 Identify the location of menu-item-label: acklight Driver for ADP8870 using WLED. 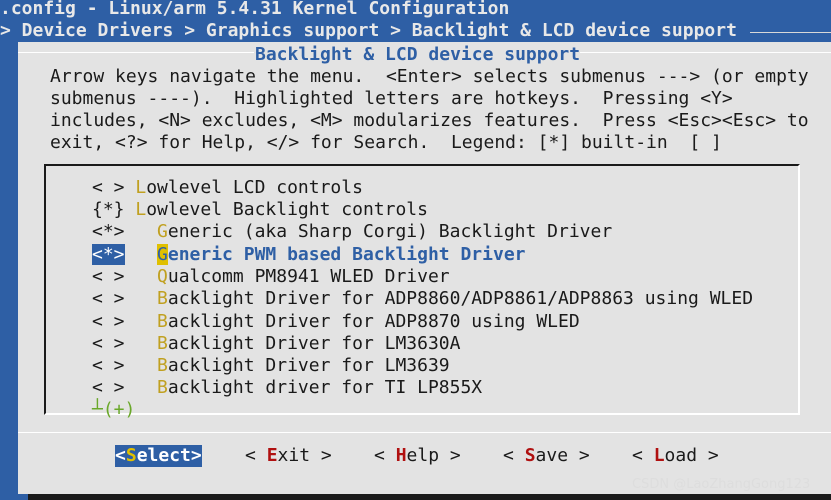
(373, 321).